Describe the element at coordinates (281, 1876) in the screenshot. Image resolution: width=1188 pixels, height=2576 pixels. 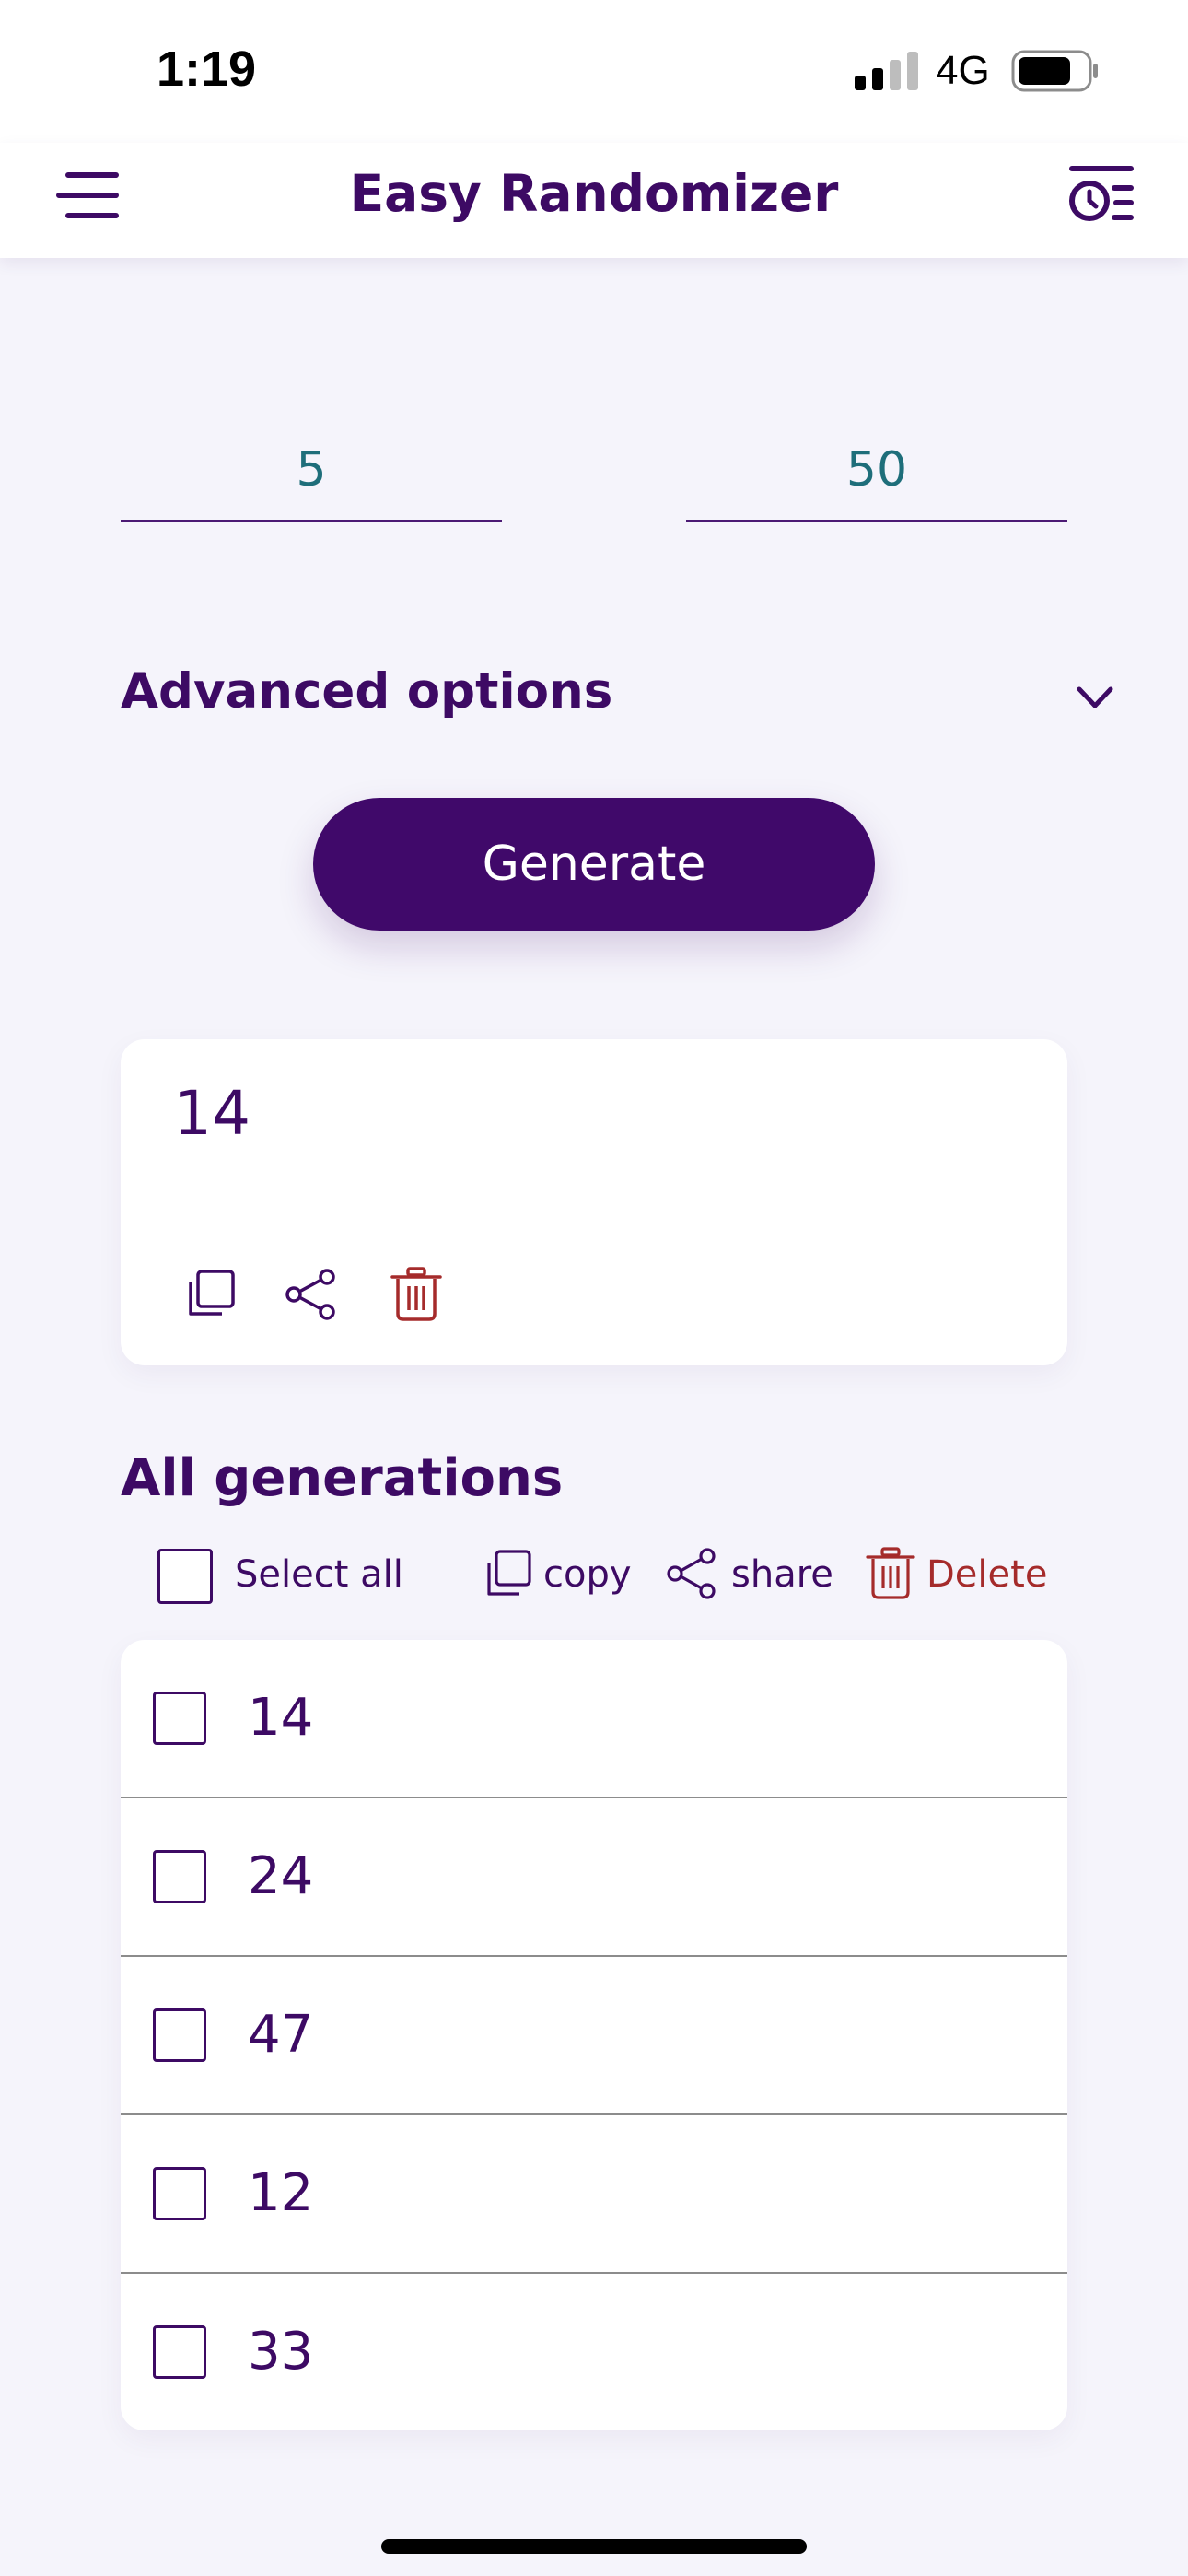
I see `generation-value: 24` at that location.